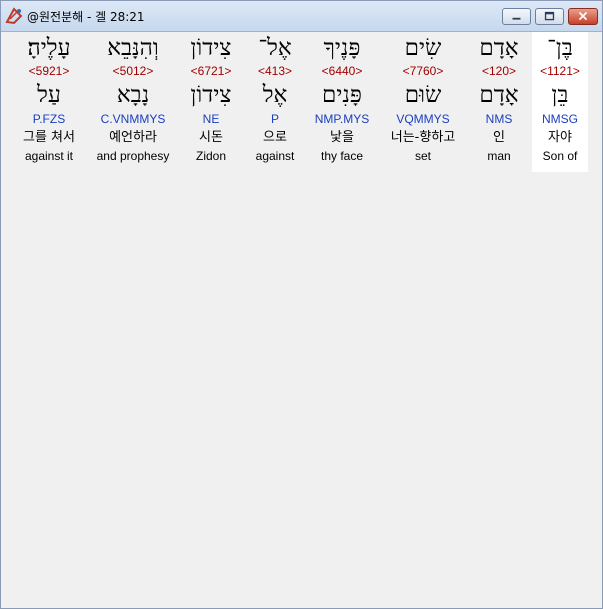 The image size is (603, 609). What do you see at coordinates (133, 95) in the screenshot?
I see `hebrew-lemma: נָבָא` at bounding box center [133, 95].